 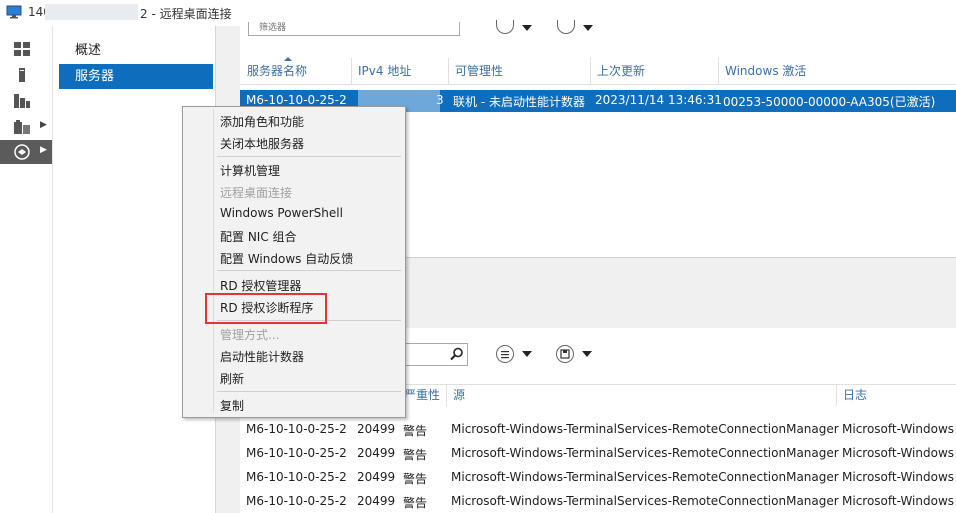 What do you see at coordinates (250, 170) in the screenshot?
I see `menu-item-computer-management: 计算机管理` at bounding box center [250, 170].